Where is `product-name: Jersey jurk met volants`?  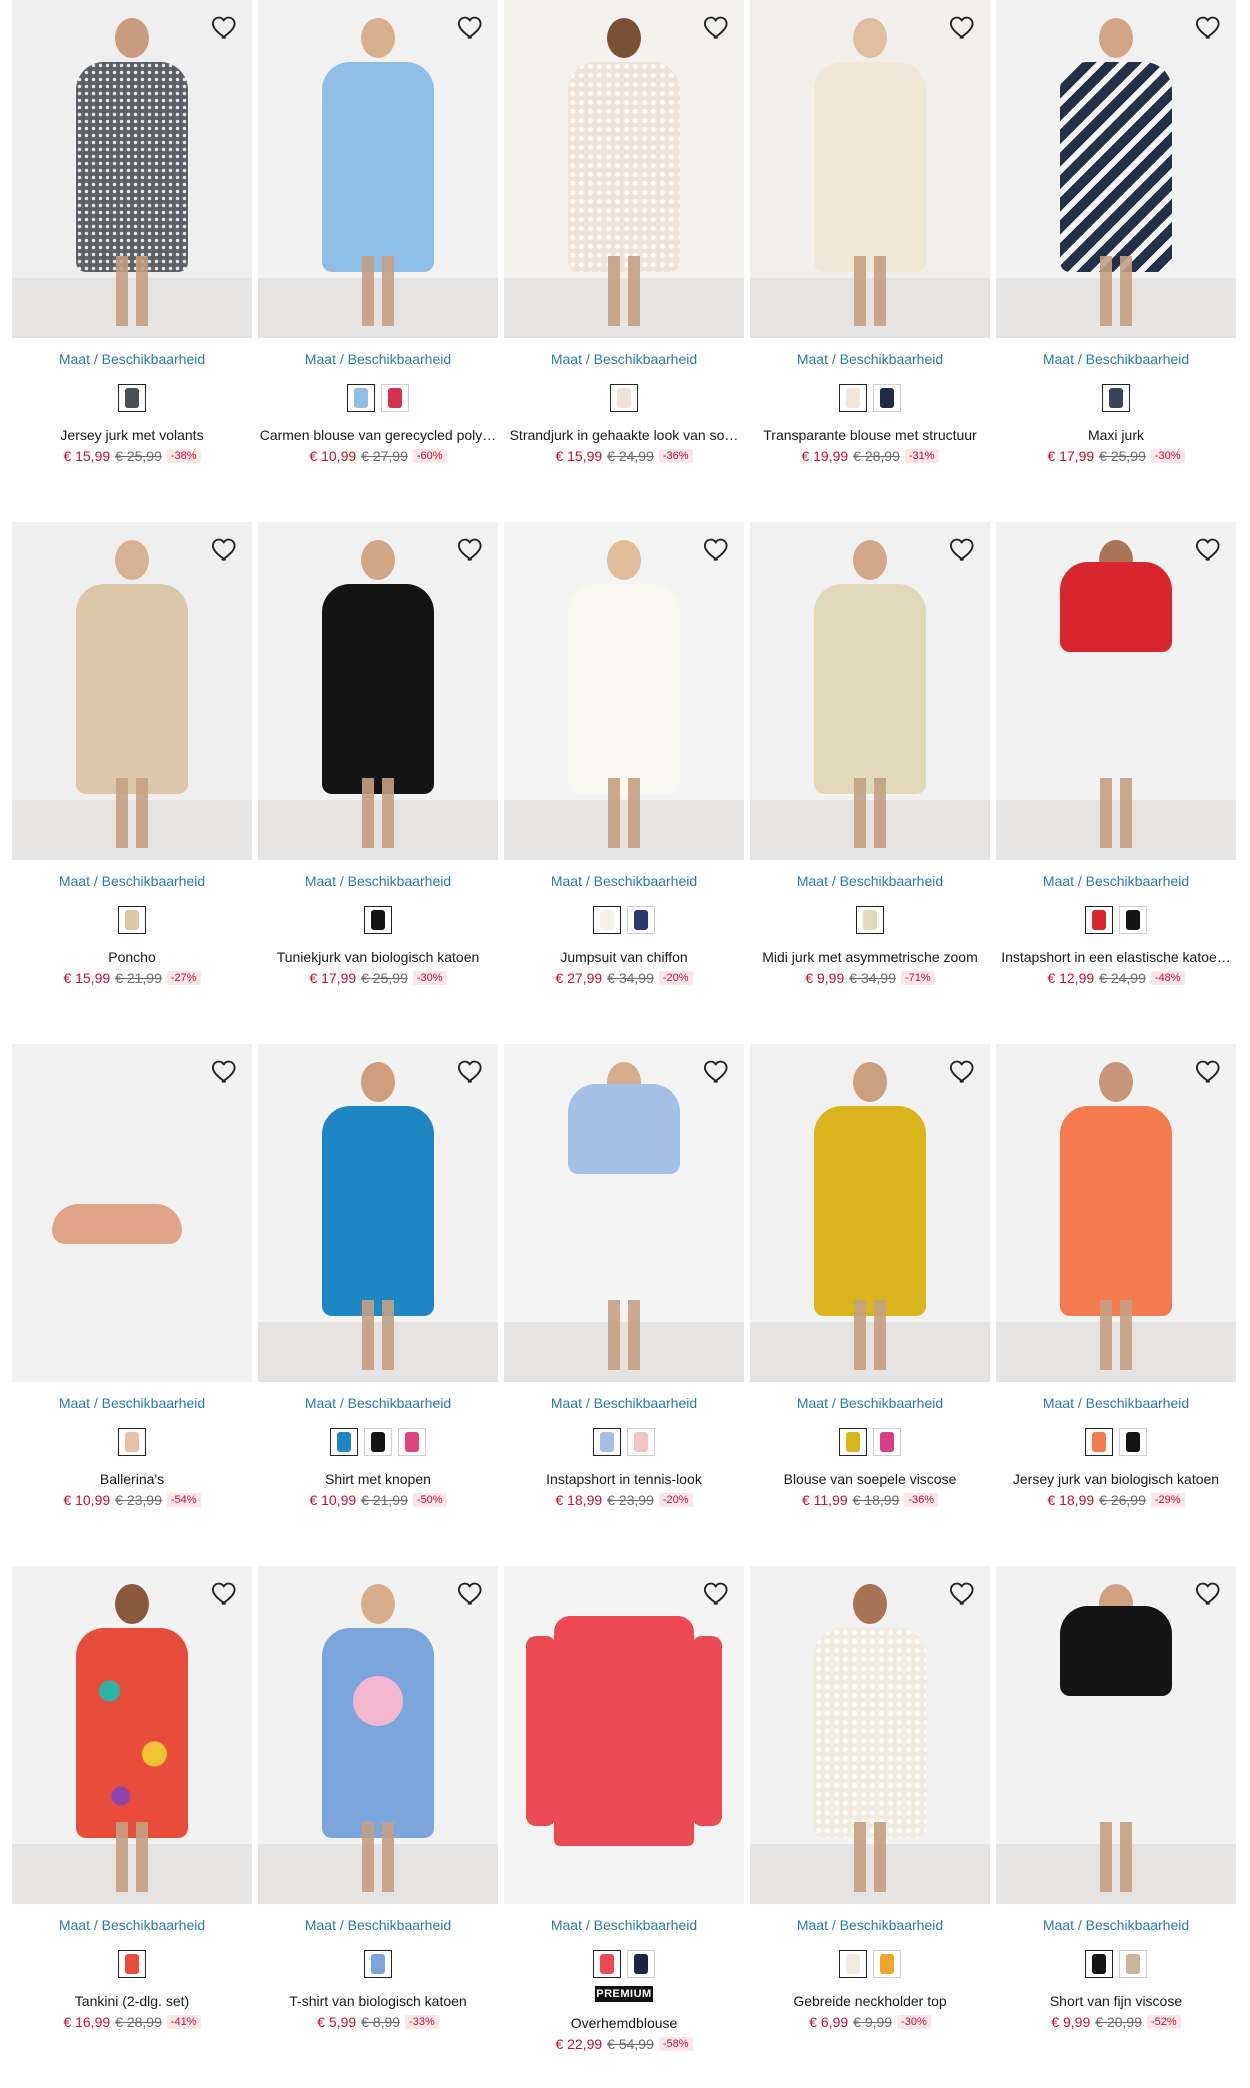
product-name: Jersey jurk met volants is located at coordinates (132, 435).